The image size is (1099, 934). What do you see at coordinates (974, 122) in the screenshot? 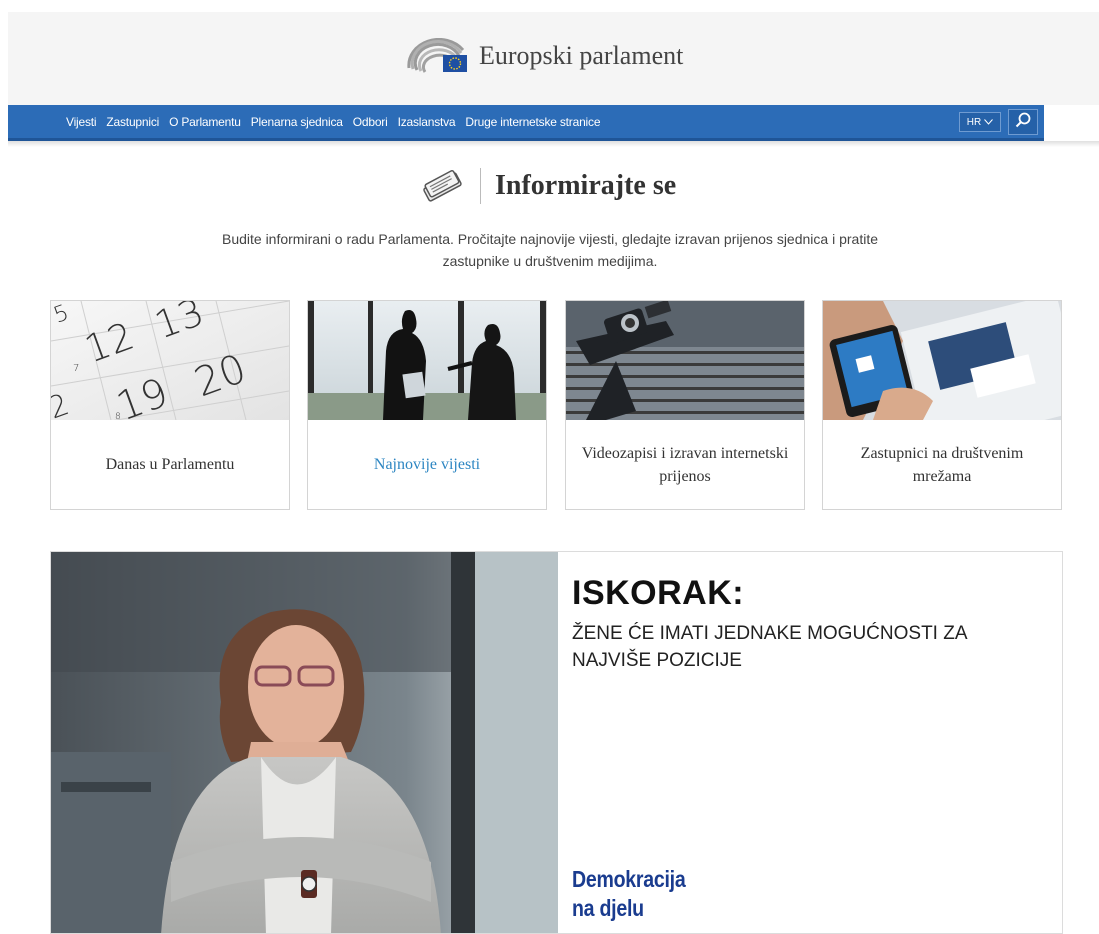
I see `language-code: HR` at bounding box center [974, 122].